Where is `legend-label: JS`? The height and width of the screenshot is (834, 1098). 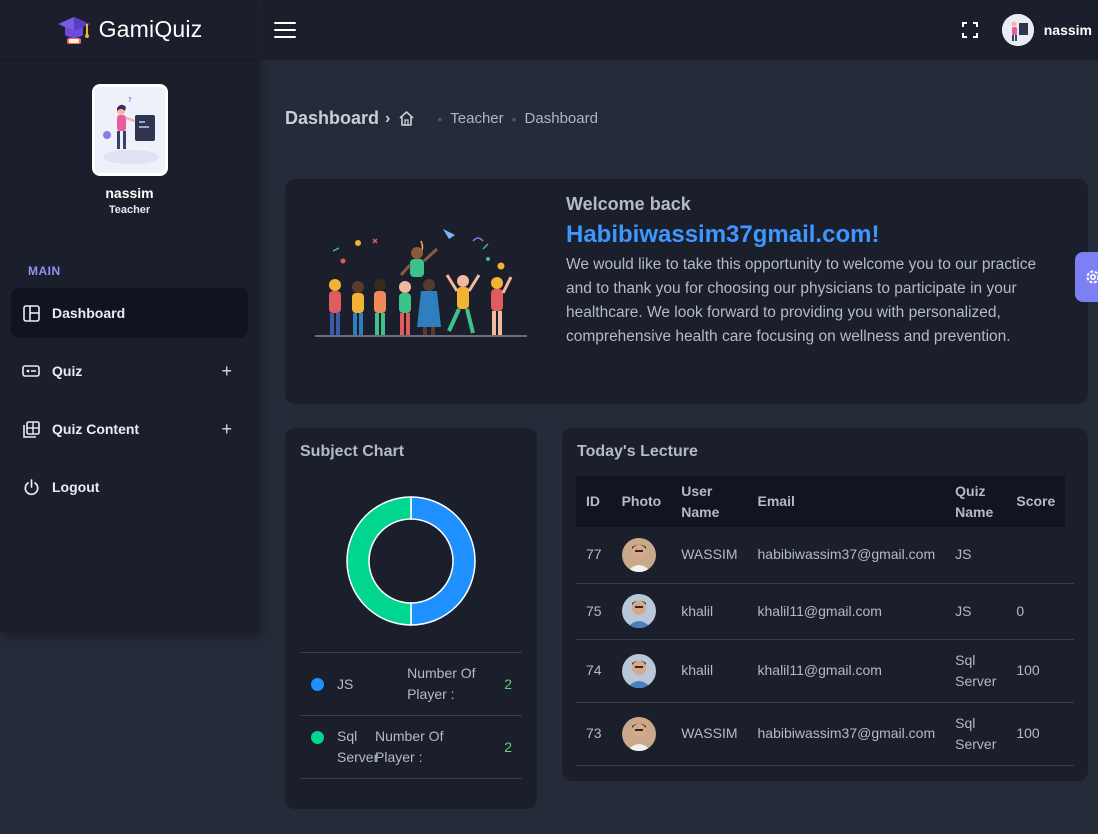 legend-label: JS is located at coordinates (345, 683).